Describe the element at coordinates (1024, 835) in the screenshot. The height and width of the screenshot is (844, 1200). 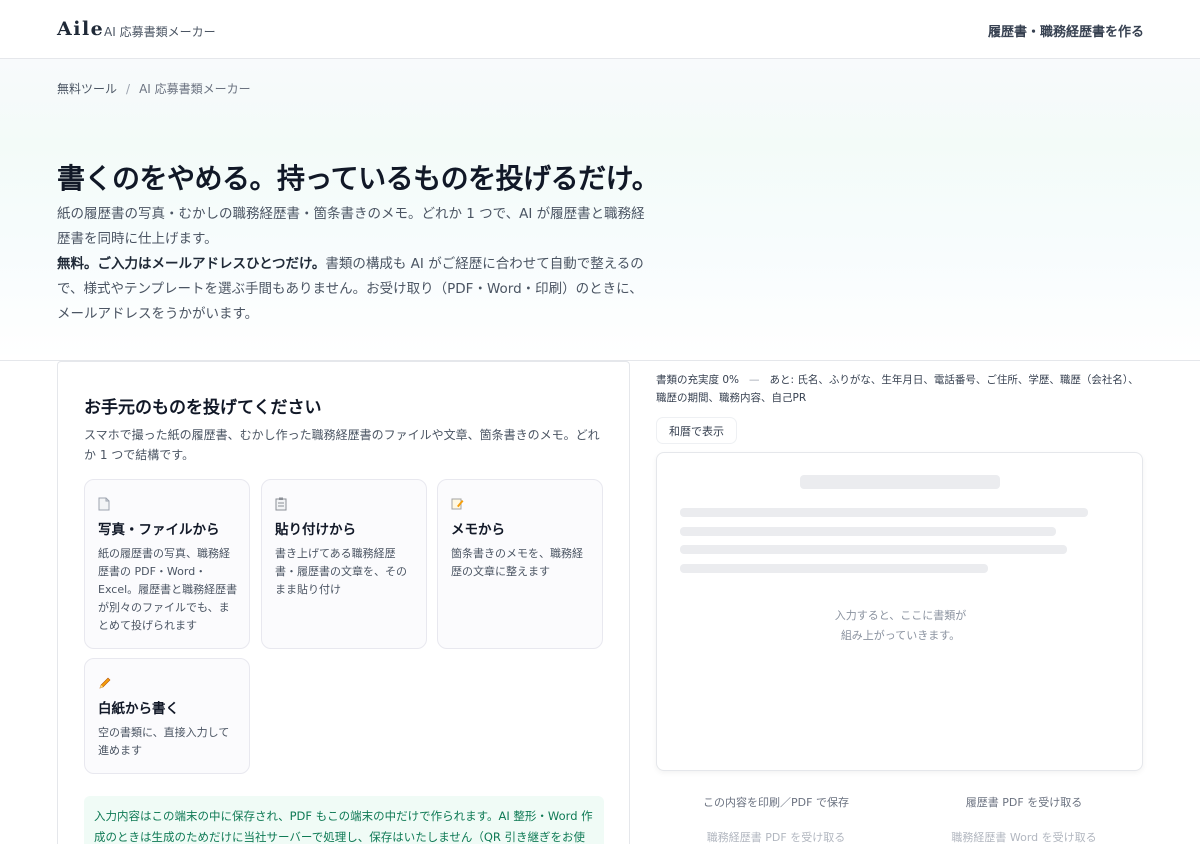
I see `cv-word-button: 職務経歴書 Word を受け取る` at that location.